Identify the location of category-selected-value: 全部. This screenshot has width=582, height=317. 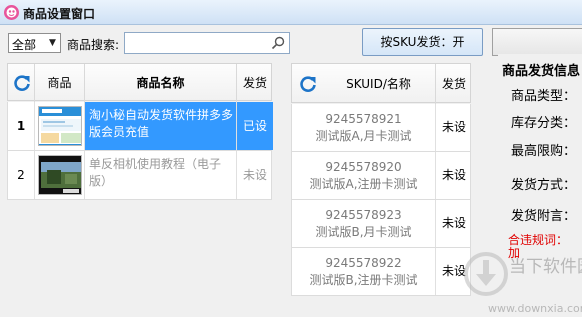
(24, 45).